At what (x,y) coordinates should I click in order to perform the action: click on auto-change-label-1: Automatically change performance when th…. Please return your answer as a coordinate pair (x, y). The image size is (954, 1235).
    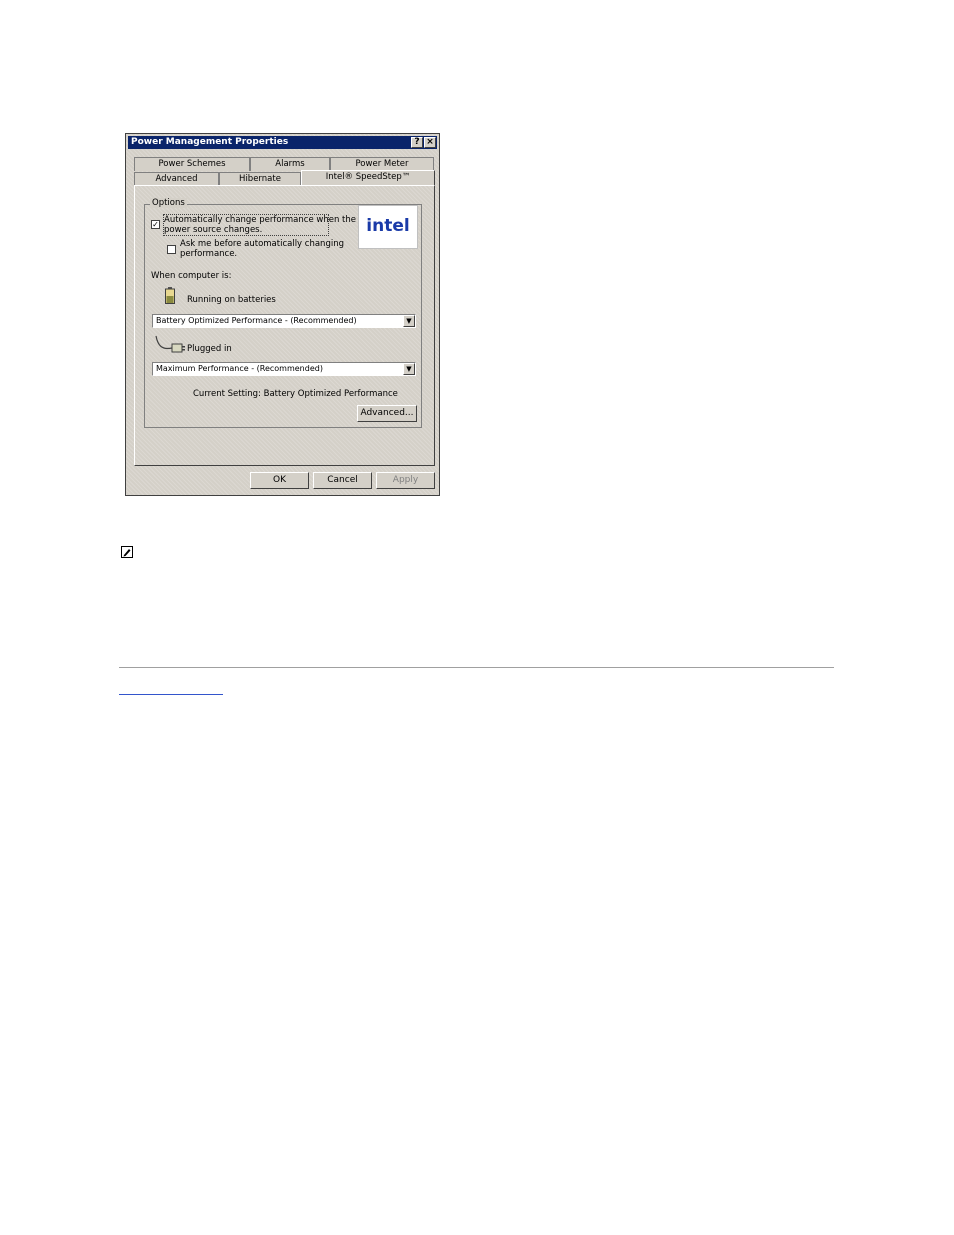
    Looking at the image, I should click on (260, 220).